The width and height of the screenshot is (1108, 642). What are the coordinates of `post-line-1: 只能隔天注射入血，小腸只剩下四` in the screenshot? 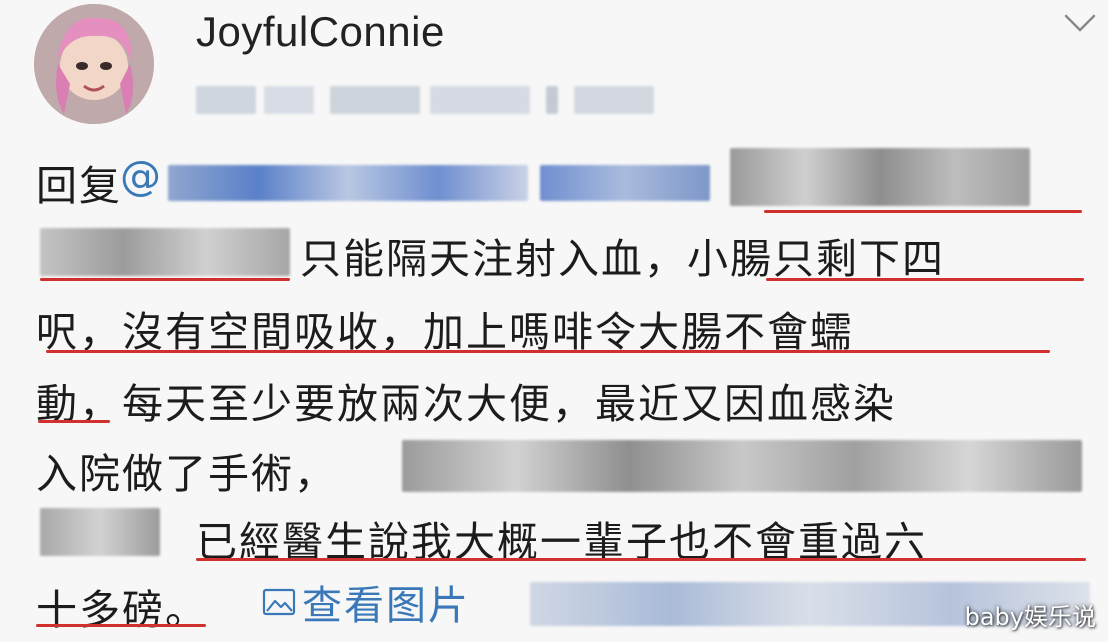 It's located at (622, 259).